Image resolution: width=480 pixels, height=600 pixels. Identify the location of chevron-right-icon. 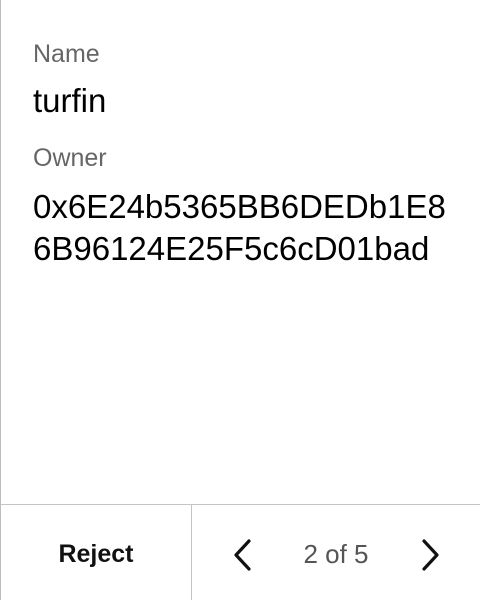
(430, 555).